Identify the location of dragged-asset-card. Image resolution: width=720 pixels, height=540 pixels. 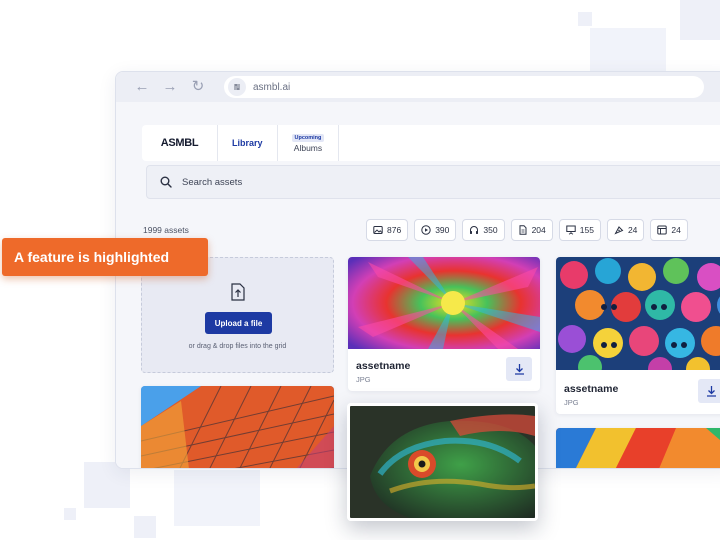
(442, 462).